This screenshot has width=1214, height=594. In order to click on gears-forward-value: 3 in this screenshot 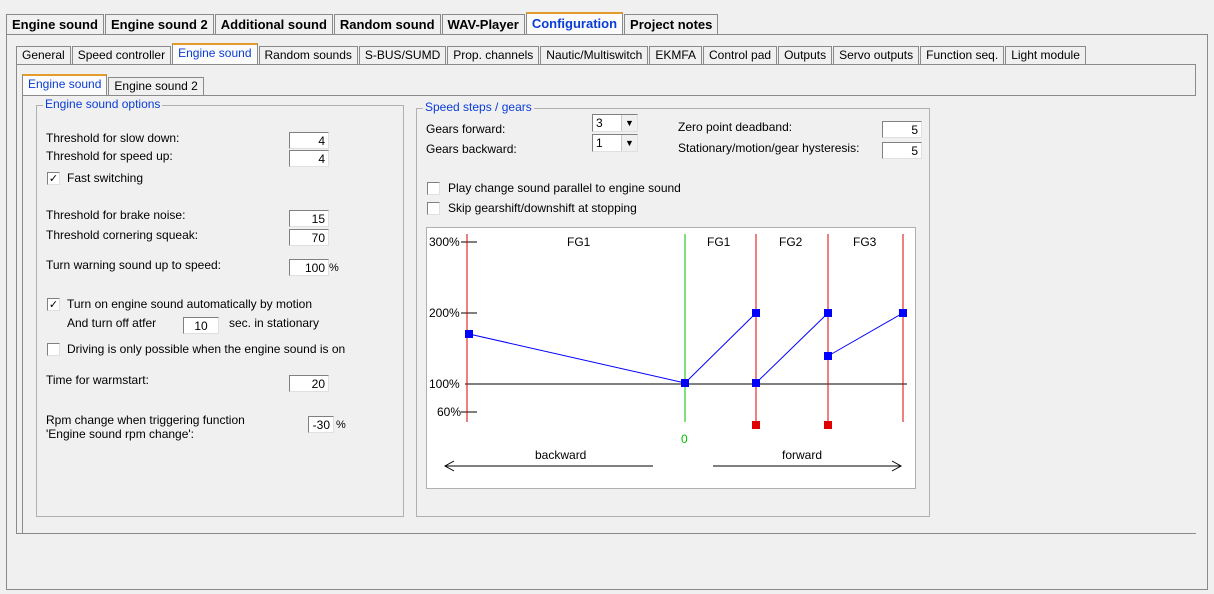, I will do `click(599, 123)`.